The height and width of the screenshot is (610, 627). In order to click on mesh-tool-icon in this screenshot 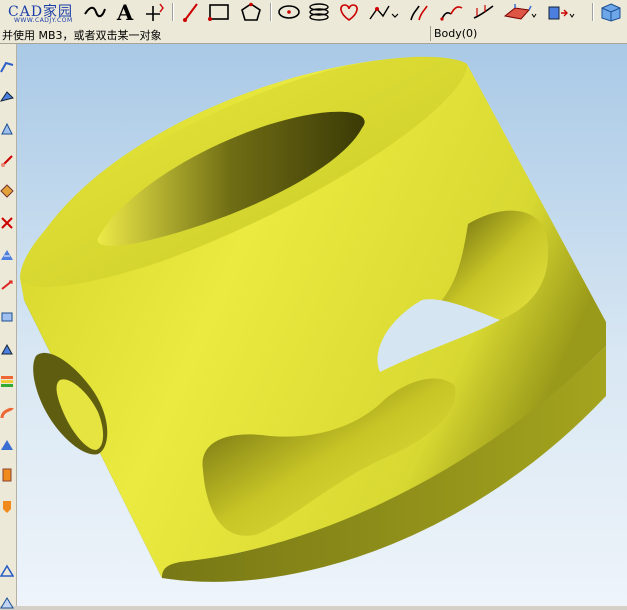, I will do `click(7, 129)`.